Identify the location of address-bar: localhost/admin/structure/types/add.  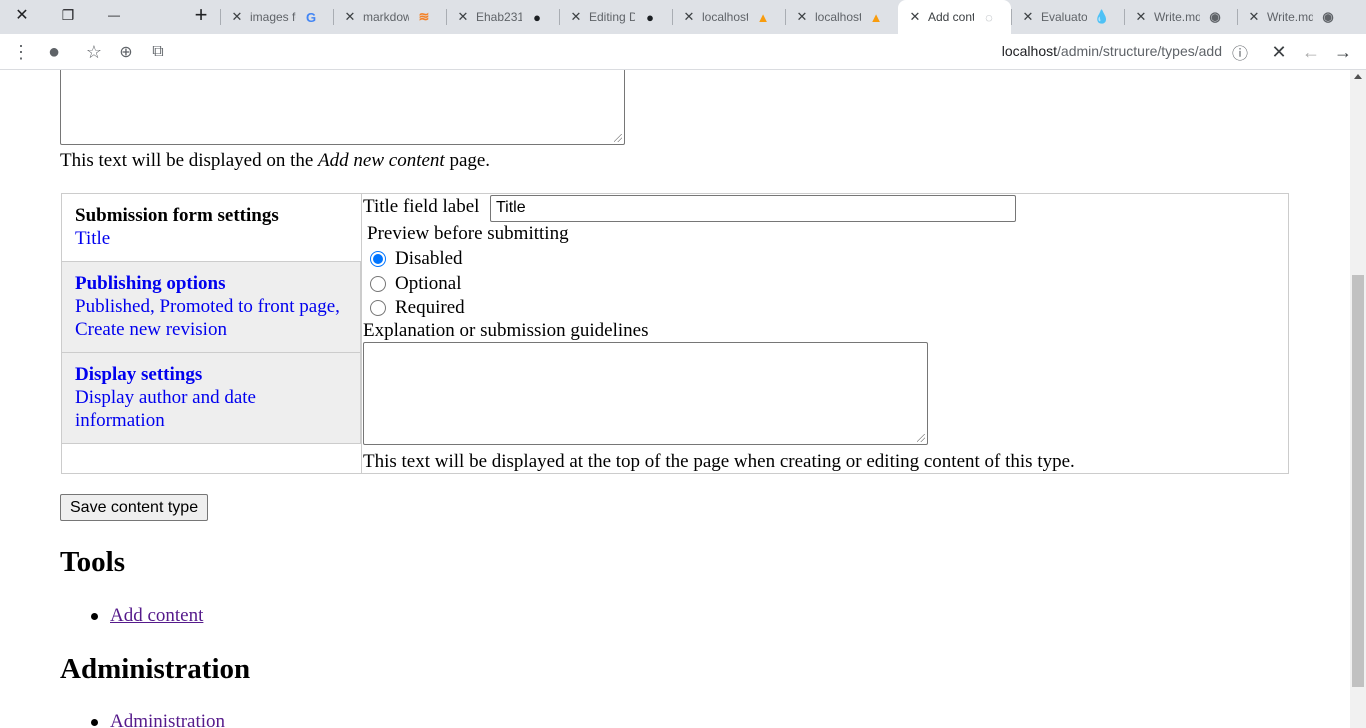
(1112, 51).